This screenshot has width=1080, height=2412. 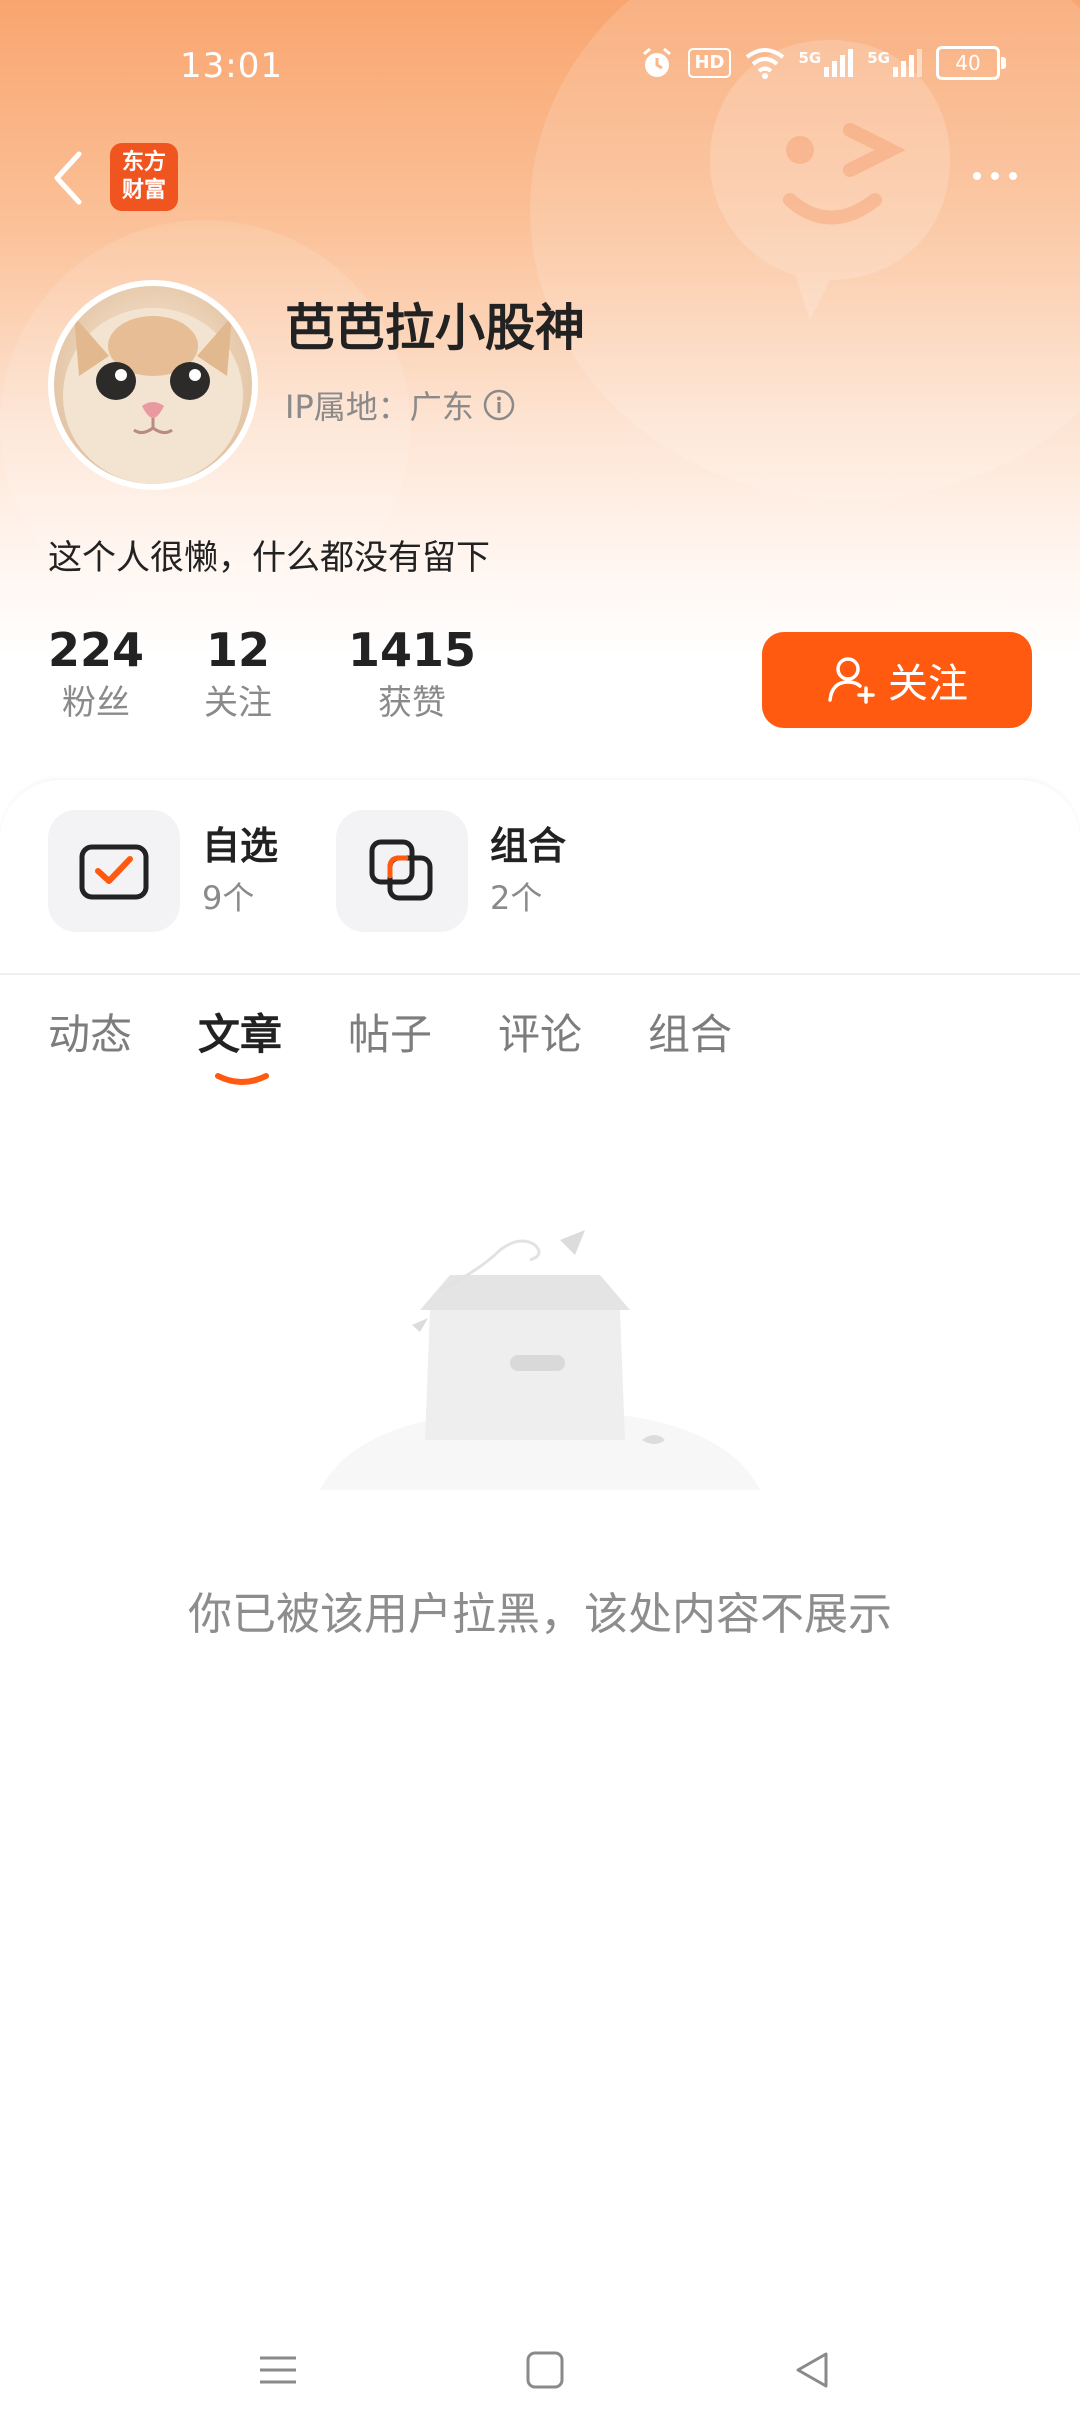 What do you see at coordinates (657, 62) in the screenshot?
I see `alarm-icon` at bounding box center [657, 62].